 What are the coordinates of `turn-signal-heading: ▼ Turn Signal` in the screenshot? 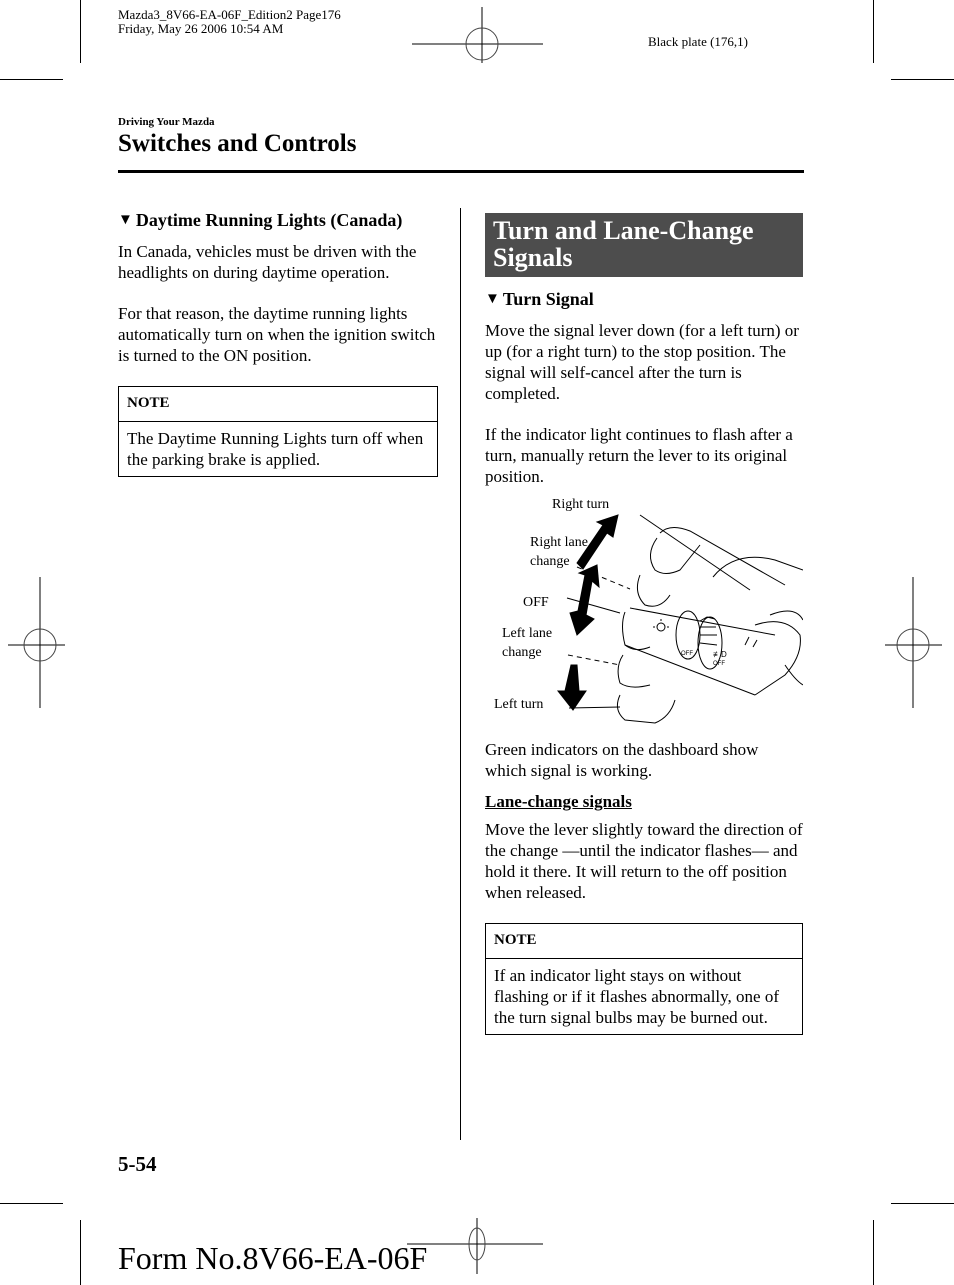 It's located at (644, 299).